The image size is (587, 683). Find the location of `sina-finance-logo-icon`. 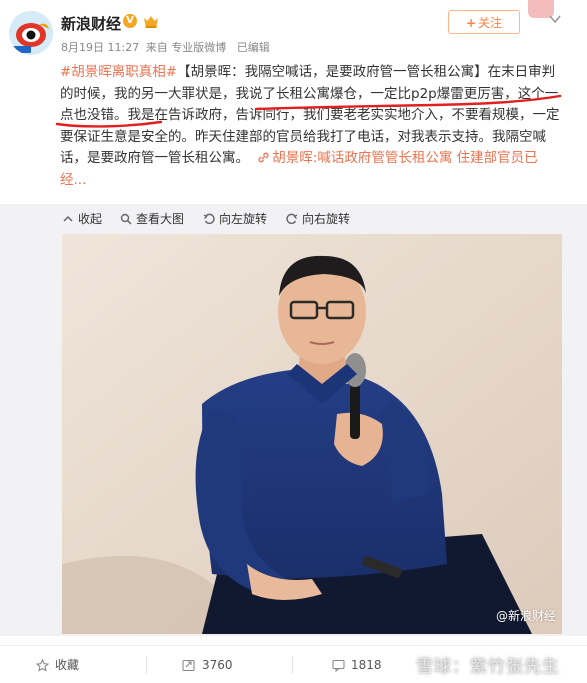

sina-finance-logo-icon is located at coordinates (31, 33).